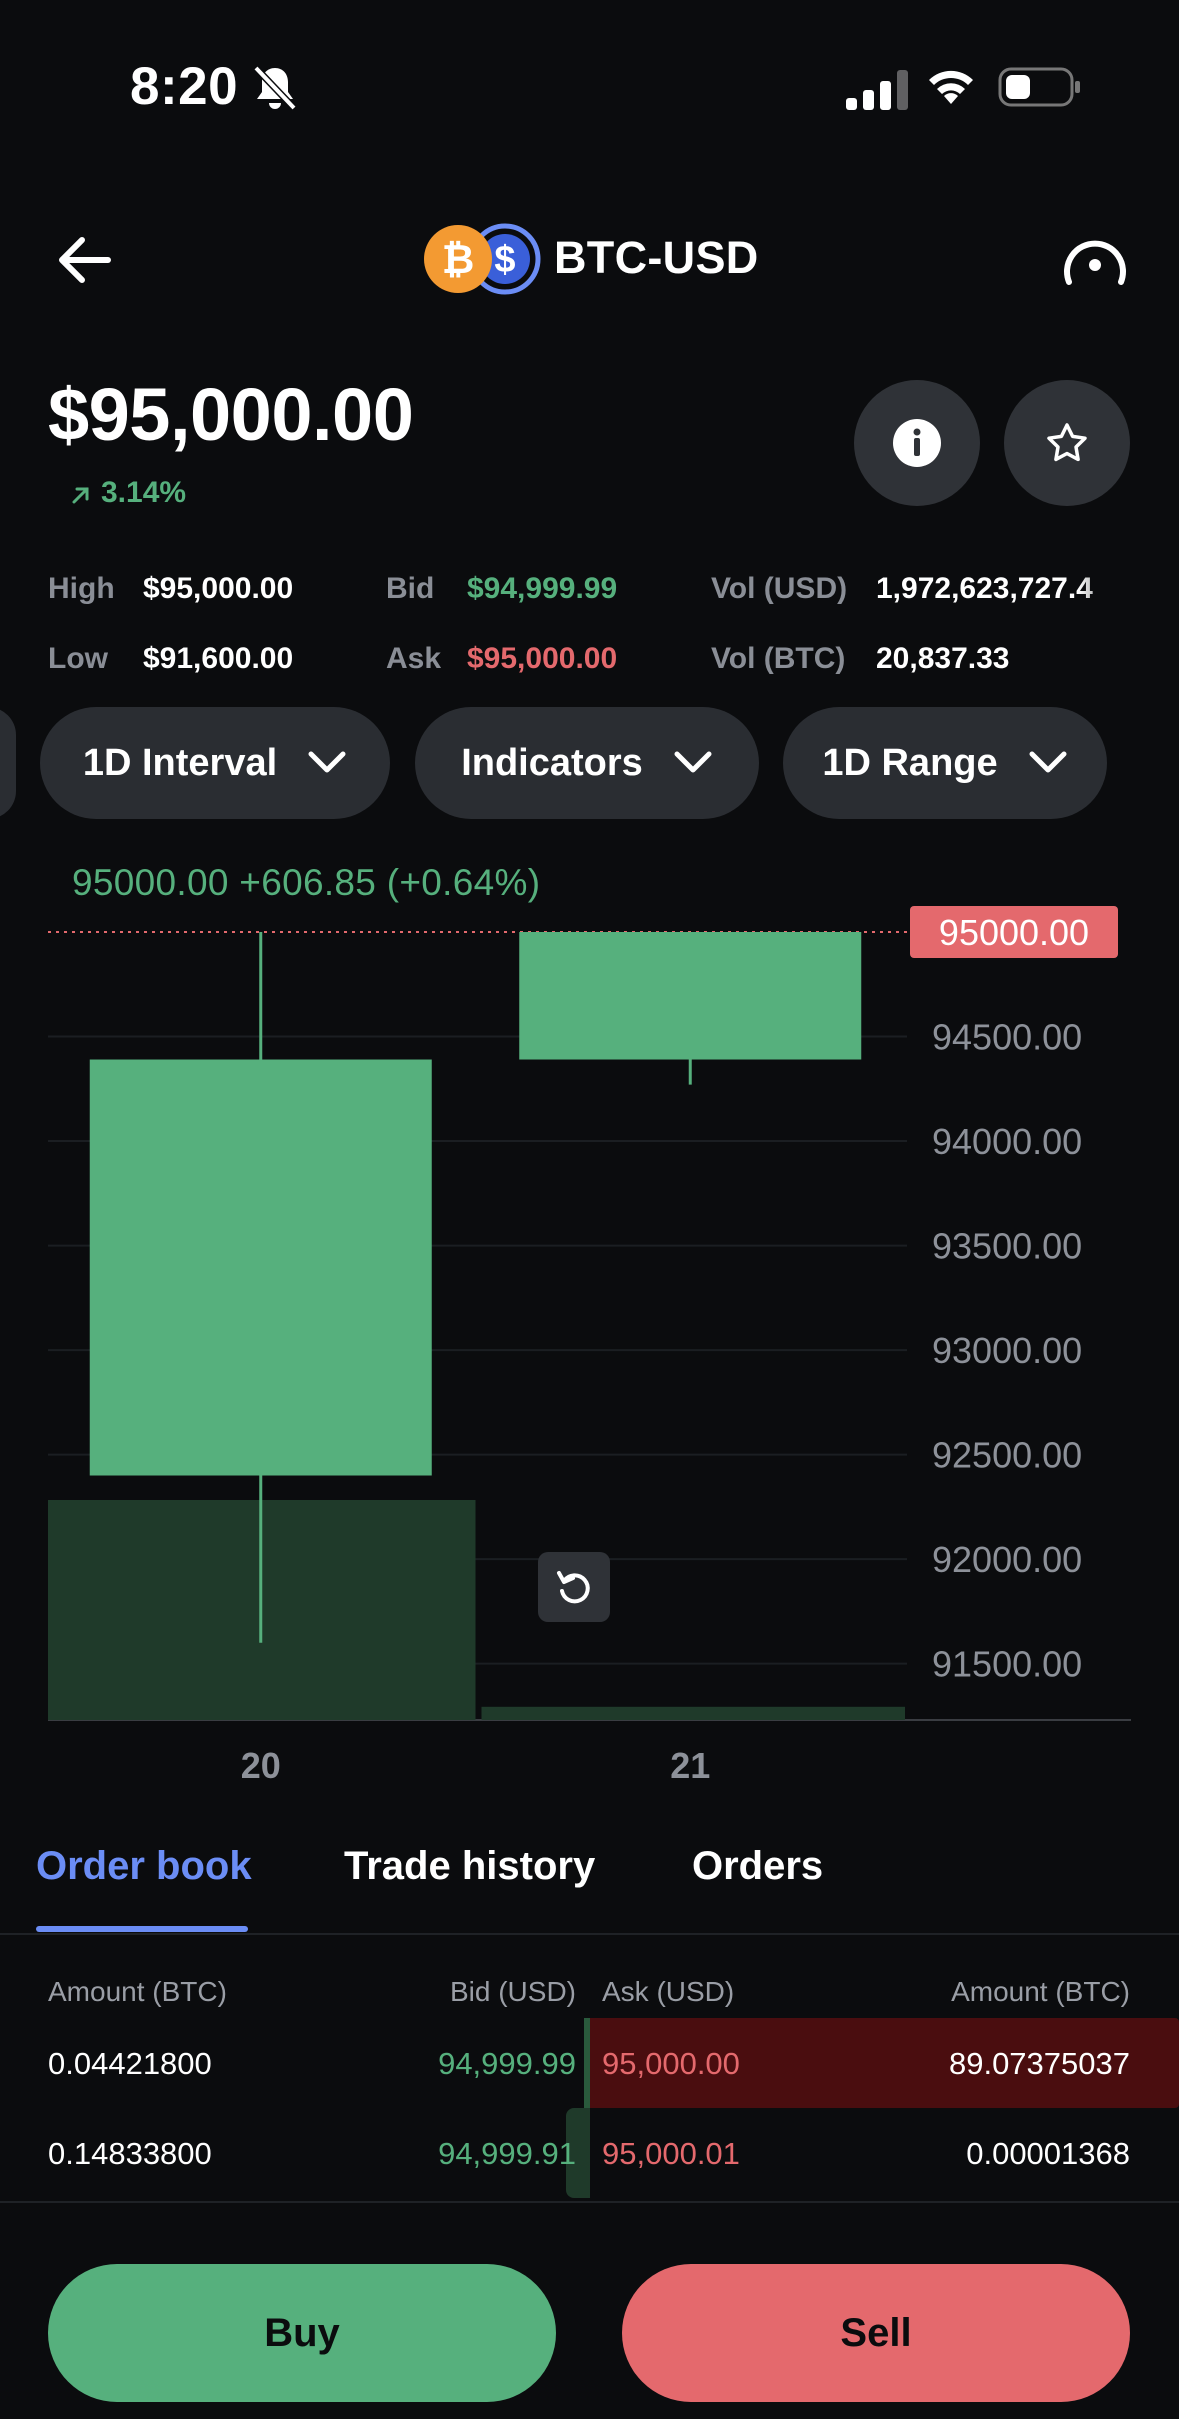 The image size is (1179, 2419). Describe the element at coordinates (671, 2154) in the screenshot. I see `ob-row-2-ask: 95,000.01` at that location.